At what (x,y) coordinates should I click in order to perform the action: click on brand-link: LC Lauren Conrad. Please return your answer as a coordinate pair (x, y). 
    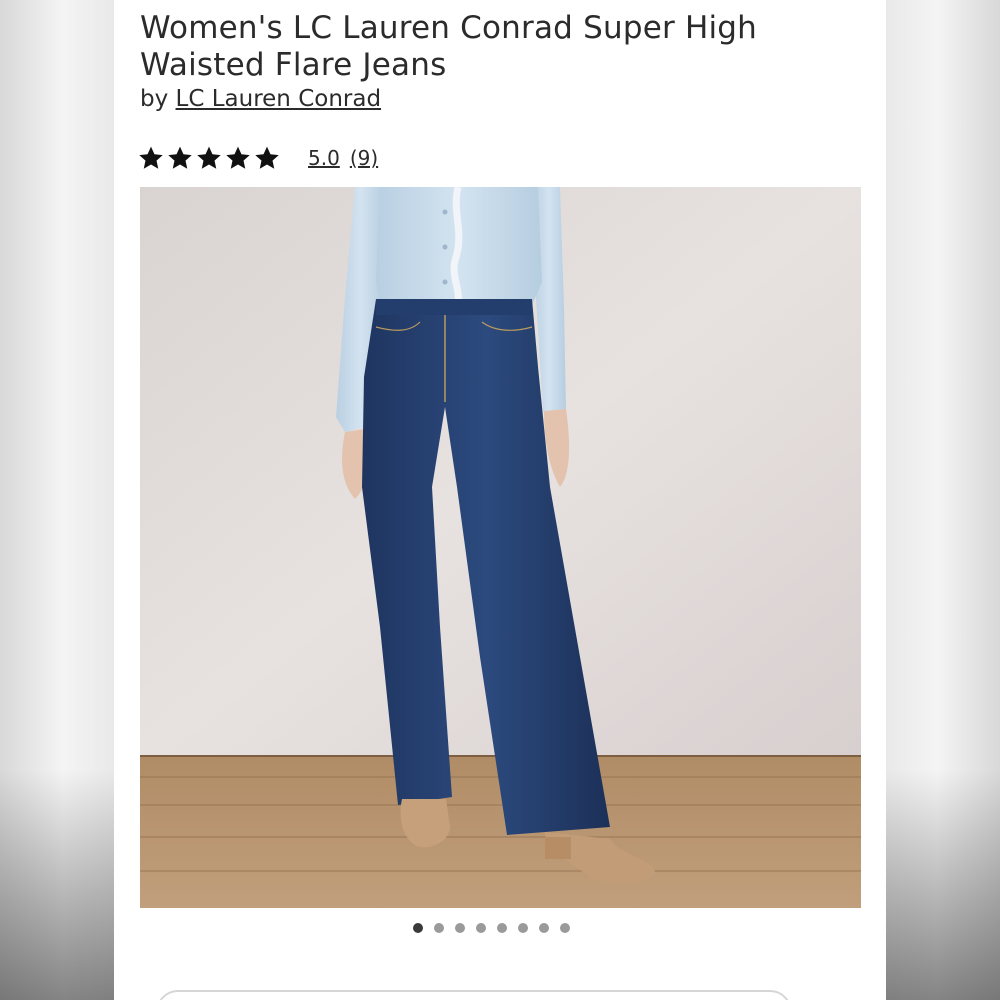
    Looking at the image, I should click on (279, 99).